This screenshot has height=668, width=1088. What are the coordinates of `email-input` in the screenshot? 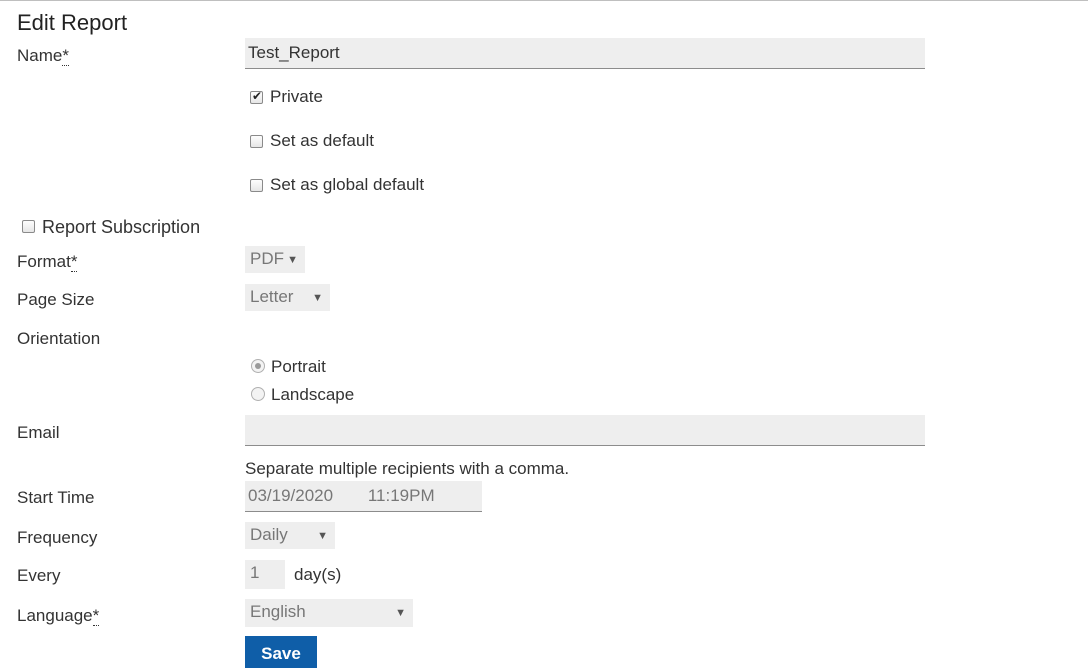 It's located at (585, 430).